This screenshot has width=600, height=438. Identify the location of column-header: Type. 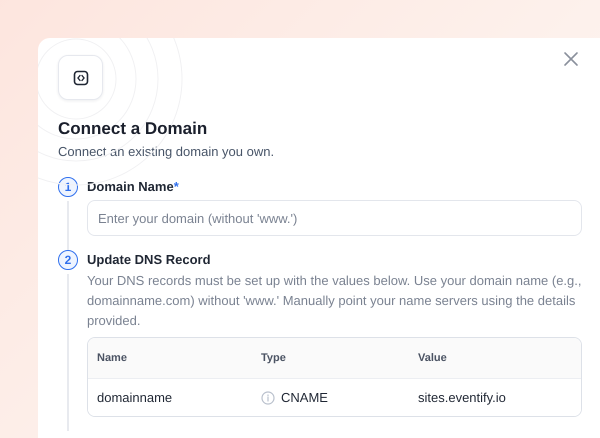
(273, 358).